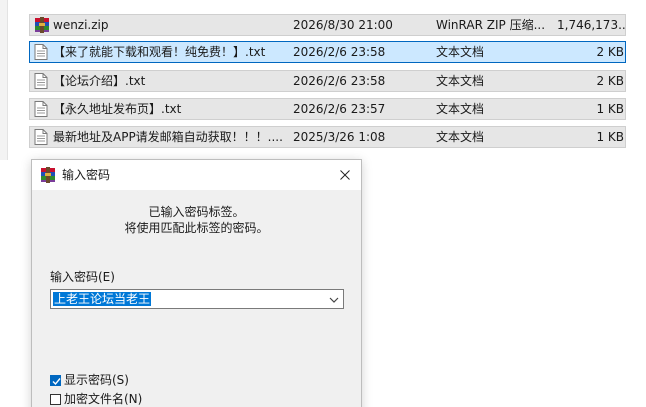  What do you see at coordinates (343, 25) in the screenshot?
I see `file-date: 2026/8/30 21:00` at bounding box center [343, 25].